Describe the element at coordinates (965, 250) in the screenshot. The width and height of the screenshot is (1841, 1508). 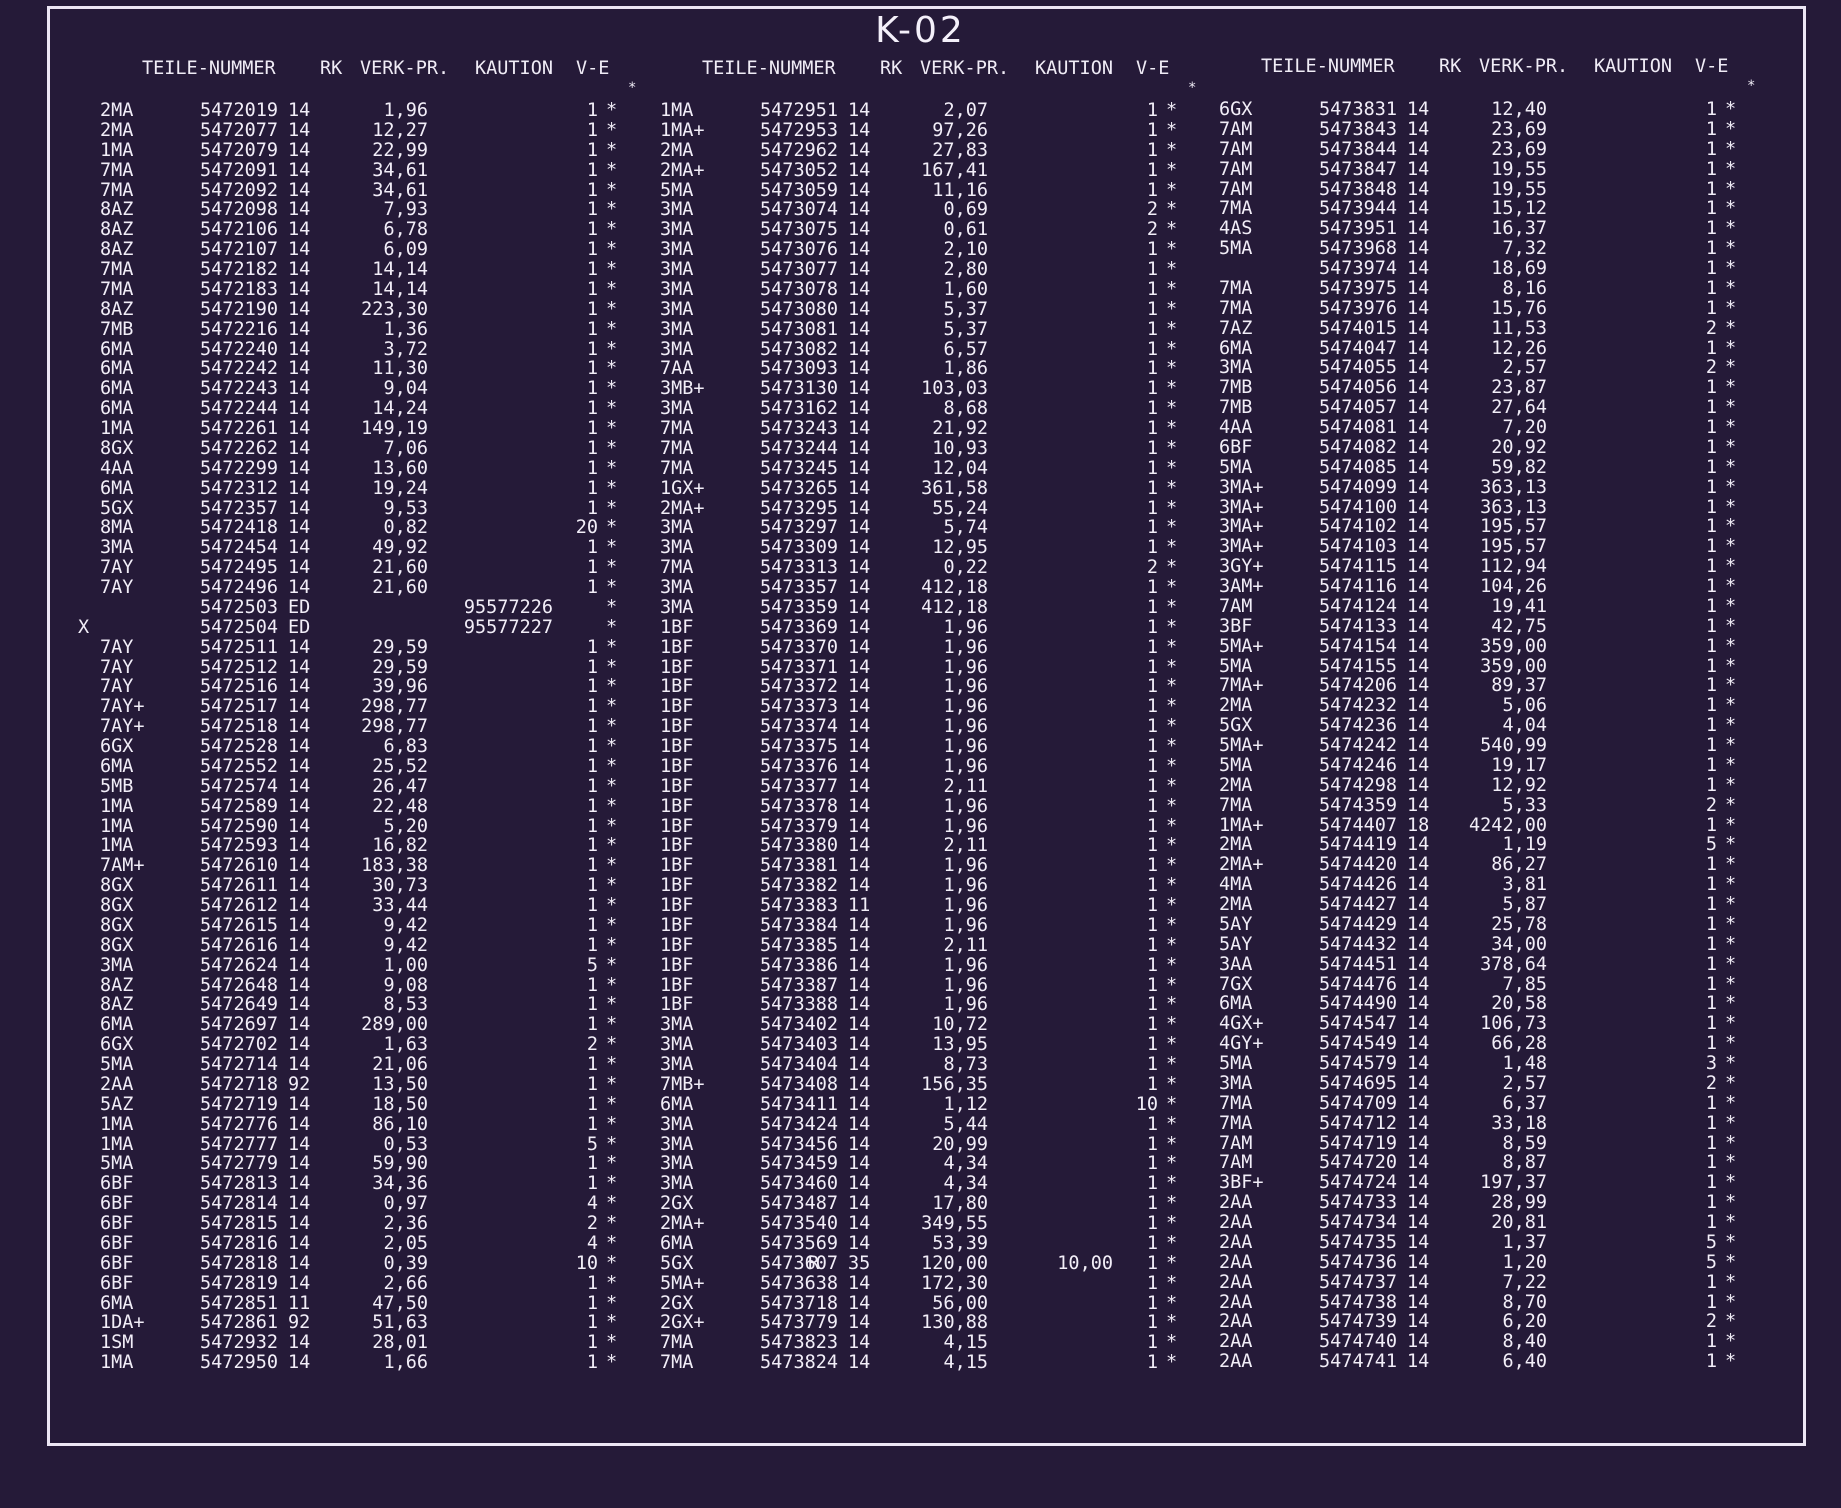
I see `cell-price: 2,10` at that location.